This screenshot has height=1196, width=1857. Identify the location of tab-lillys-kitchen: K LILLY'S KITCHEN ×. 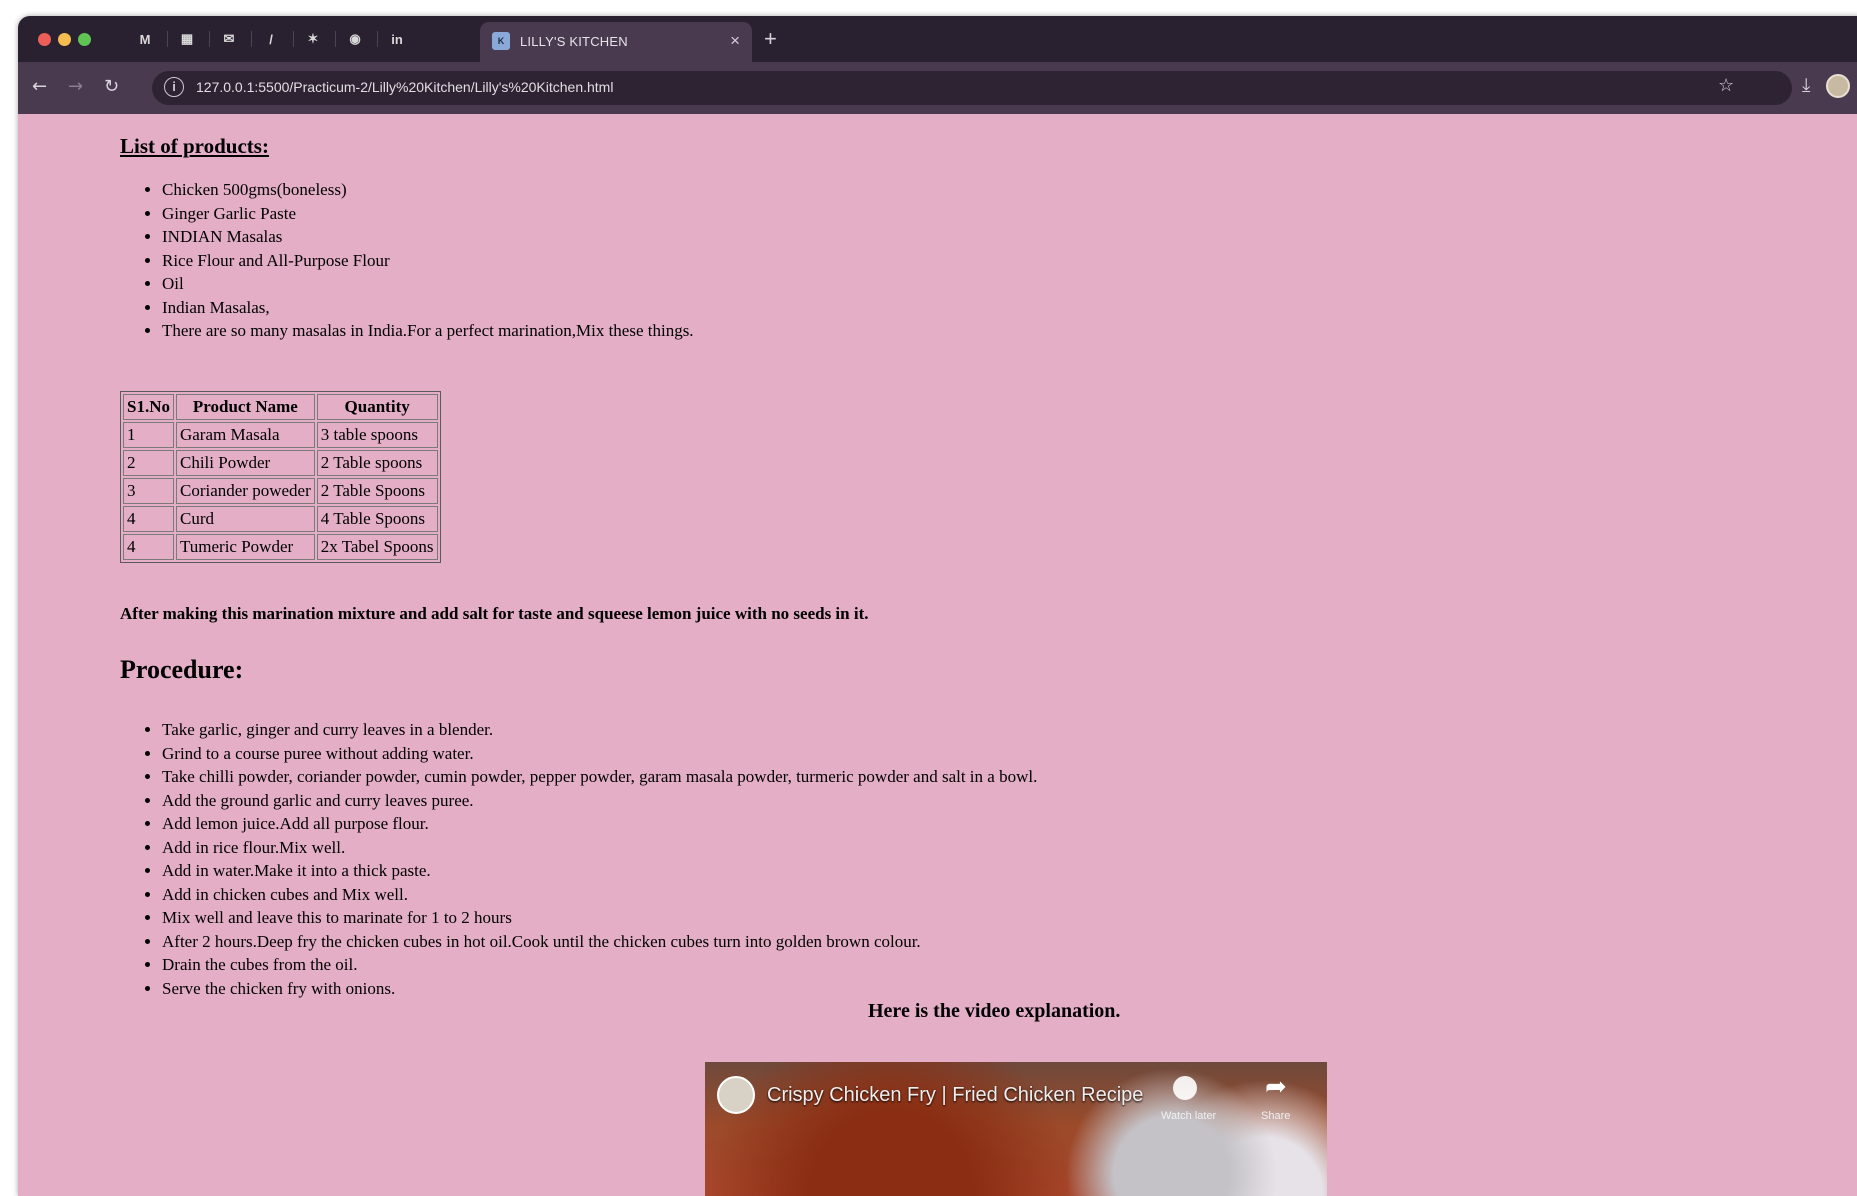
(616, 42).